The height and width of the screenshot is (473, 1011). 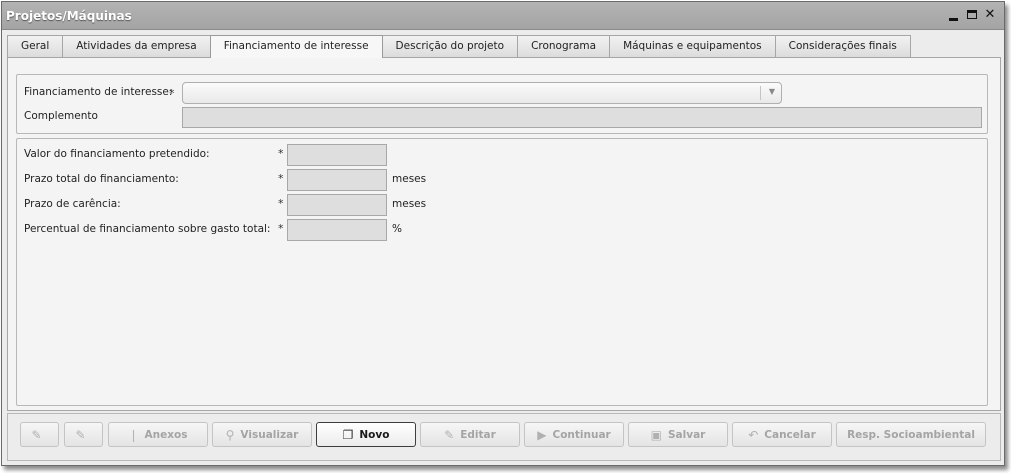 I want to click on cancelar-button: ↶ Cancelar, so click(x=782, y=434).